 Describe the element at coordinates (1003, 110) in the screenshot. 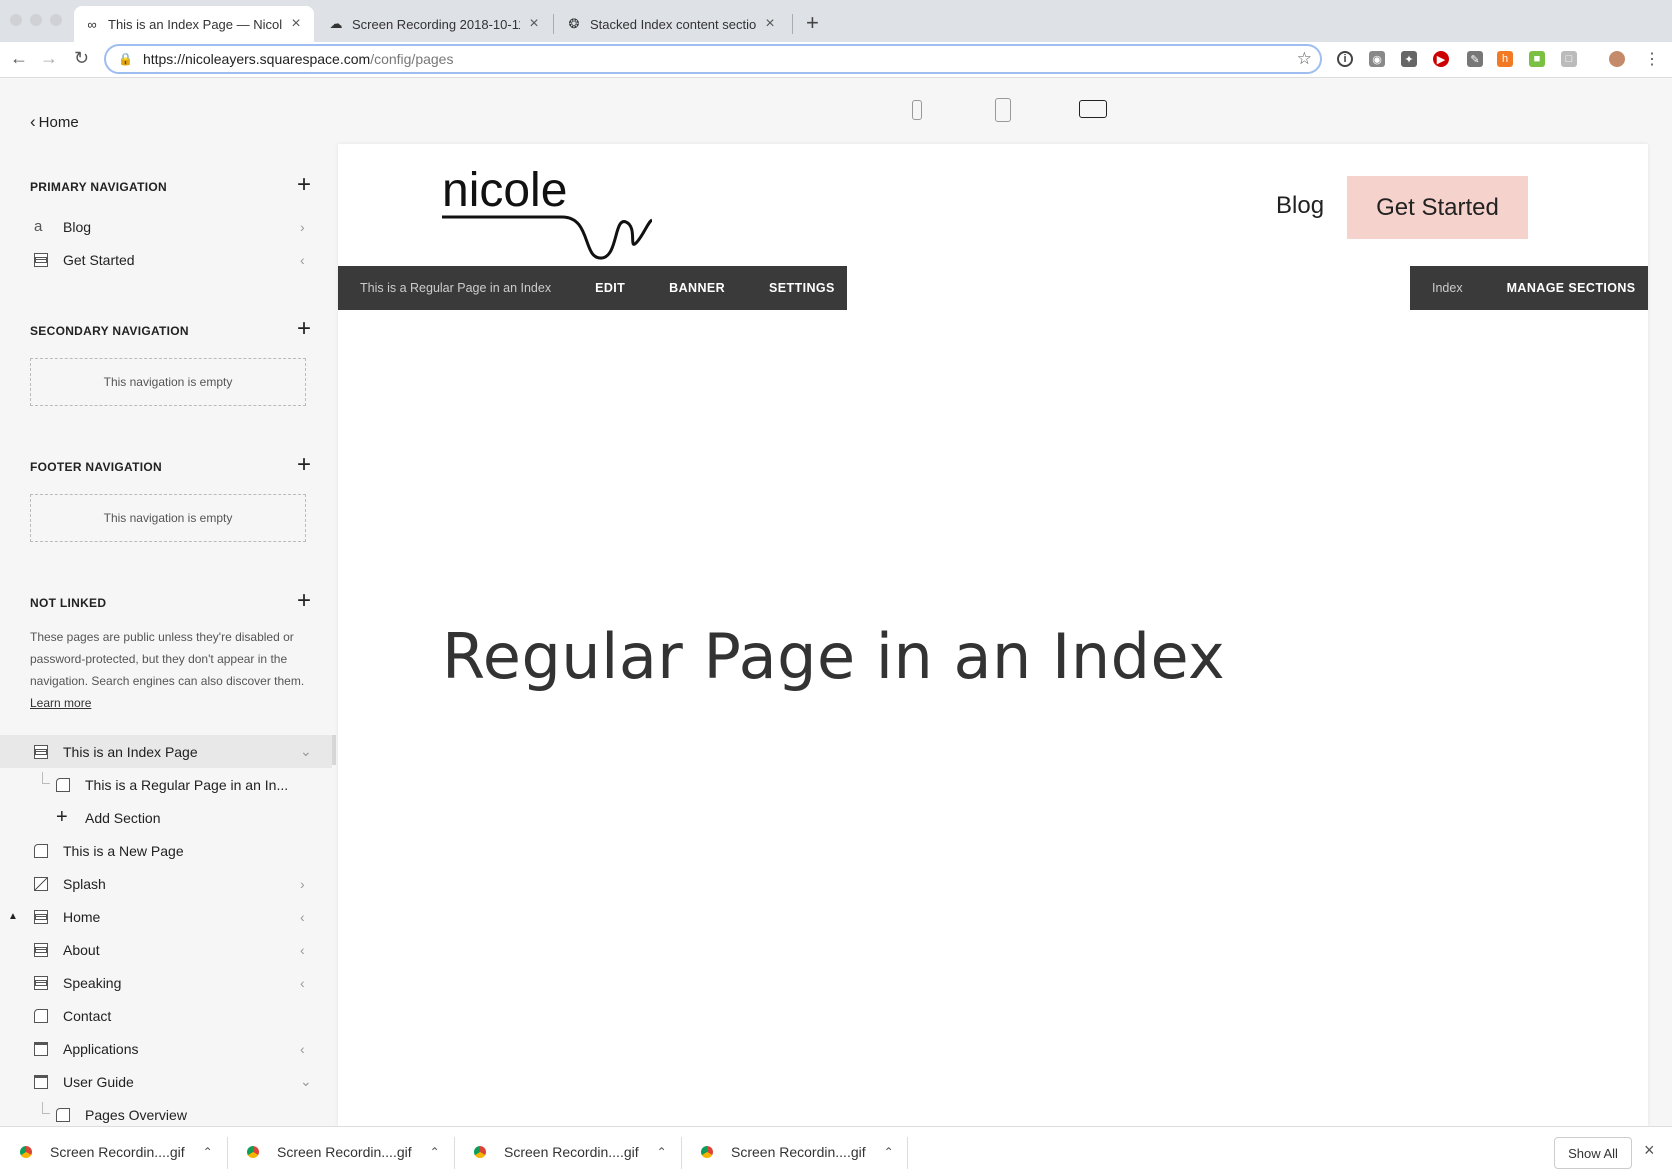

I see `tablet-view-icon` at that location.